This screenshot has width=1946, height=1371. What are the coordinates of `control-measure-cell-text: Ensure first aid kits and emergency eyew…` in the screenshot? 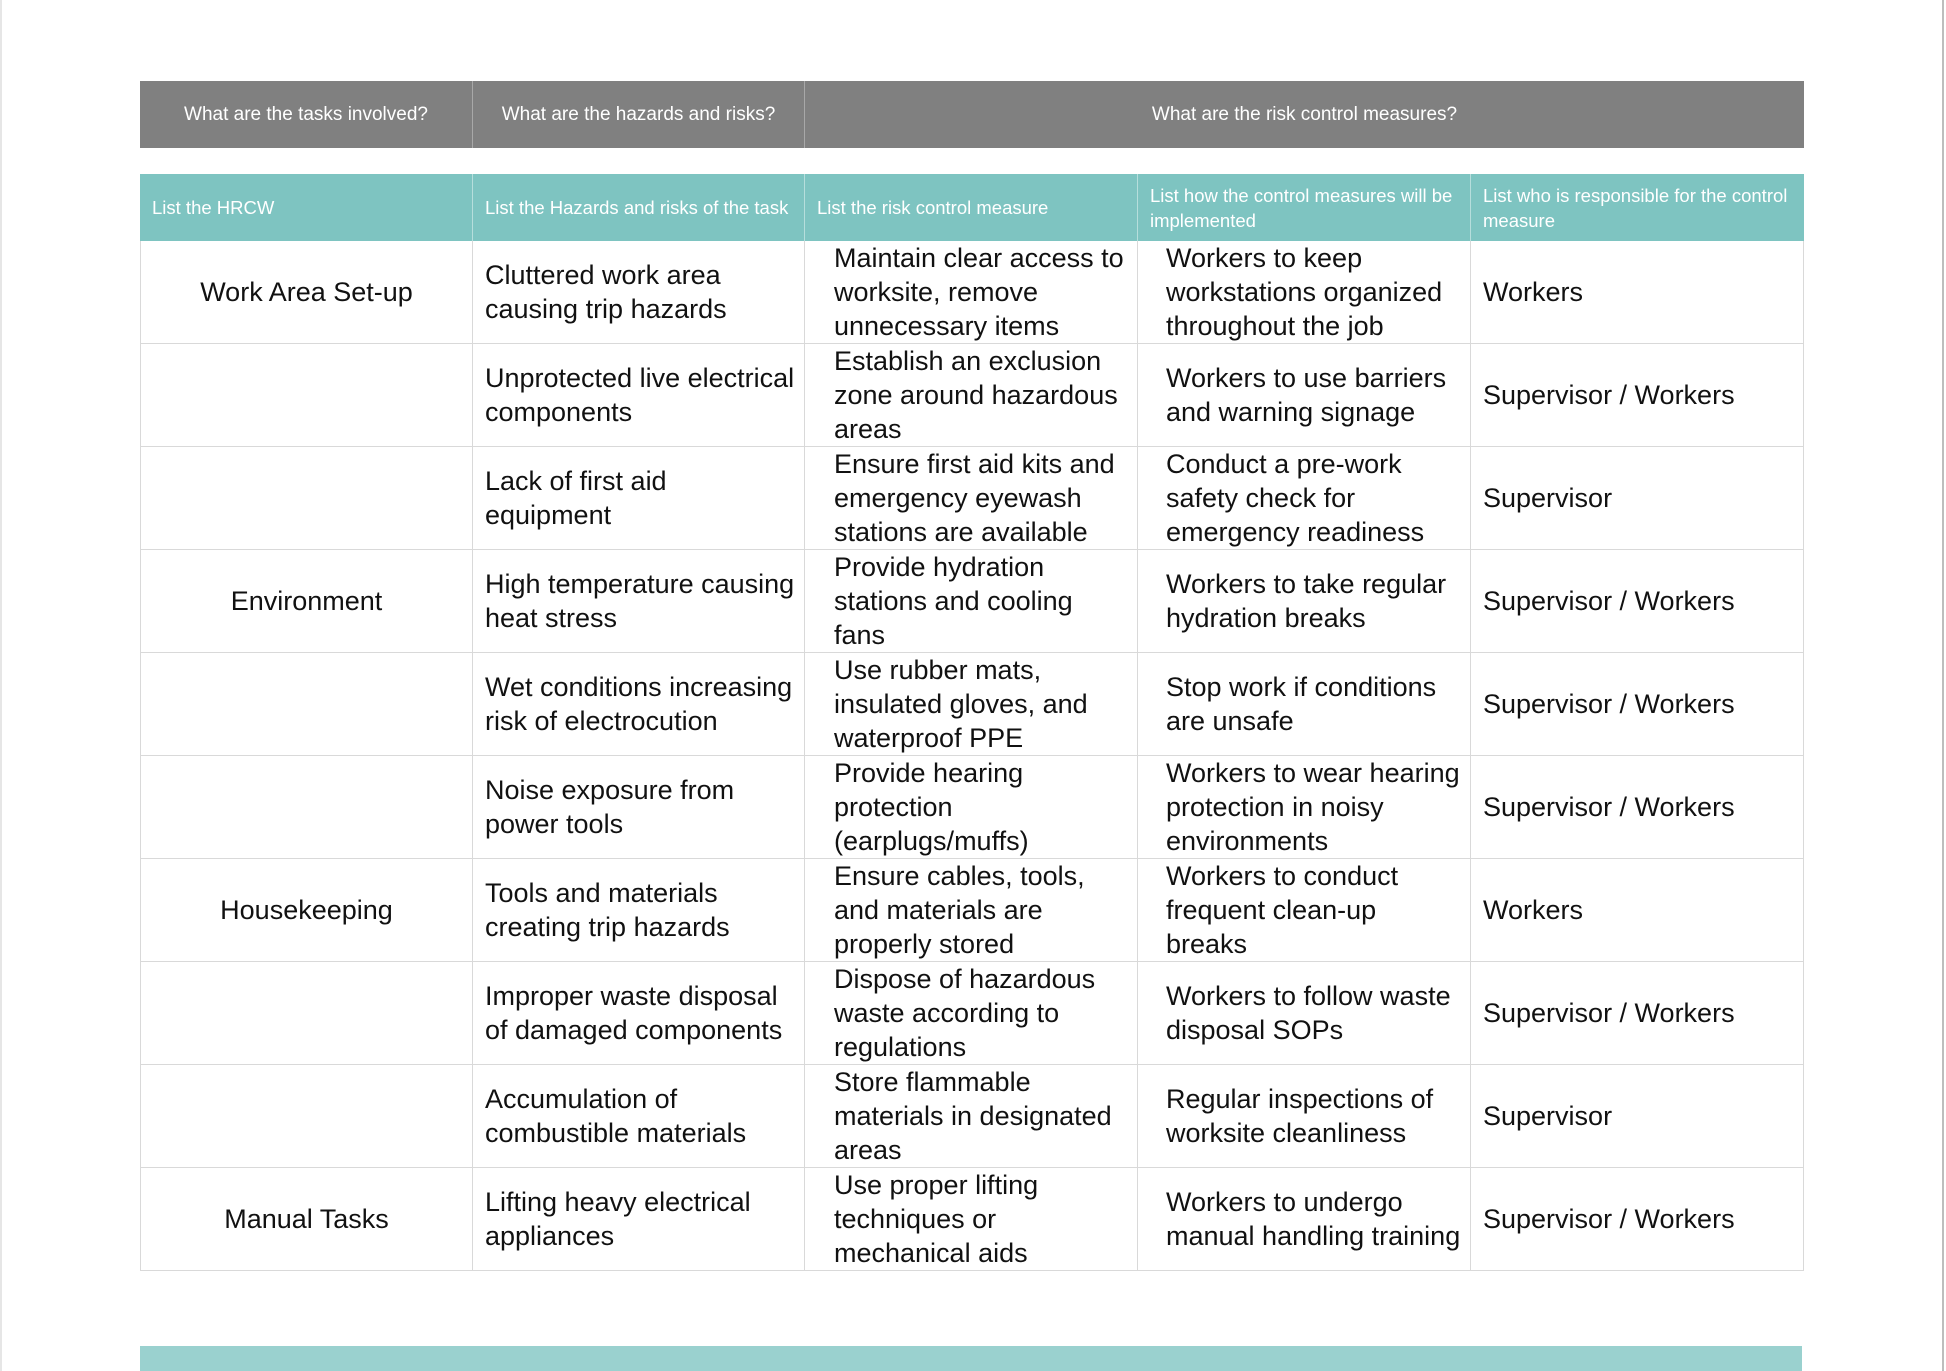 It's located at (974, 498).